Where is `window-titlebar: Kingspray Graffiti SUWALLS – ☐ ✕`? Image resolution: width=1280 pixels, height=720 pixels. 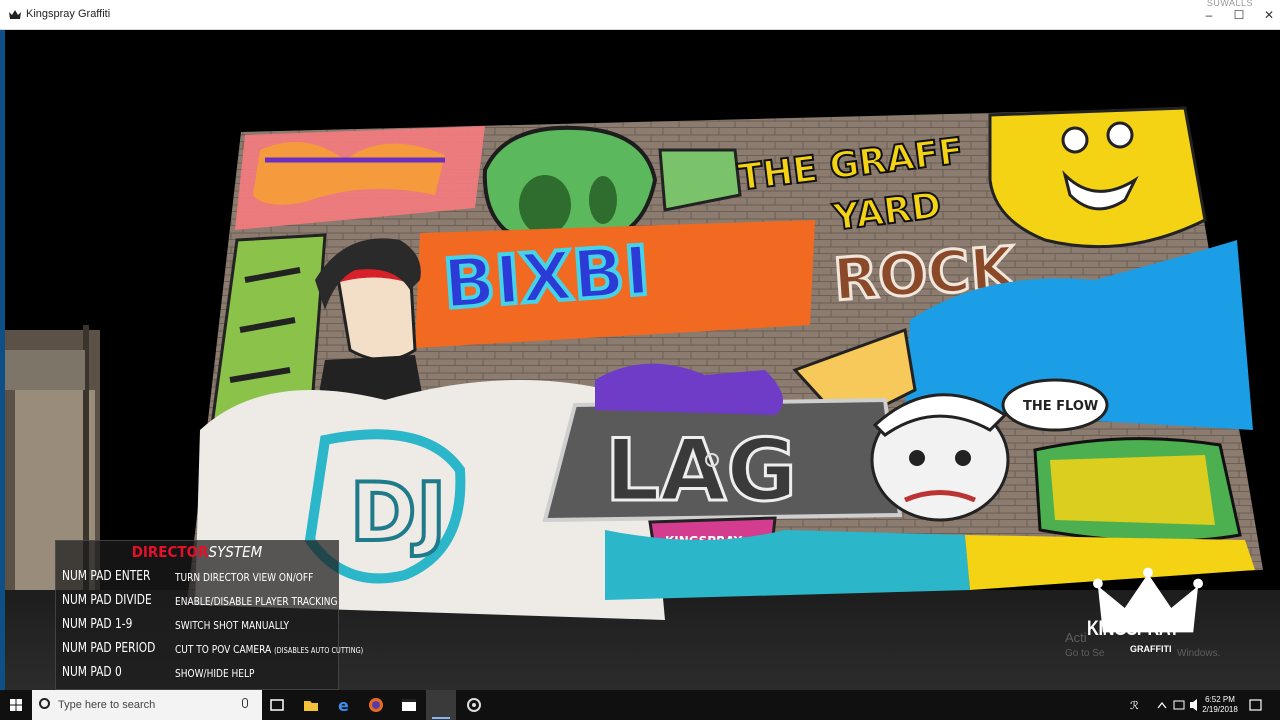 window-titlebar: Kingspray Graffiti SUWALLS – ☐ ✕ is located at coordinates (640, 15).